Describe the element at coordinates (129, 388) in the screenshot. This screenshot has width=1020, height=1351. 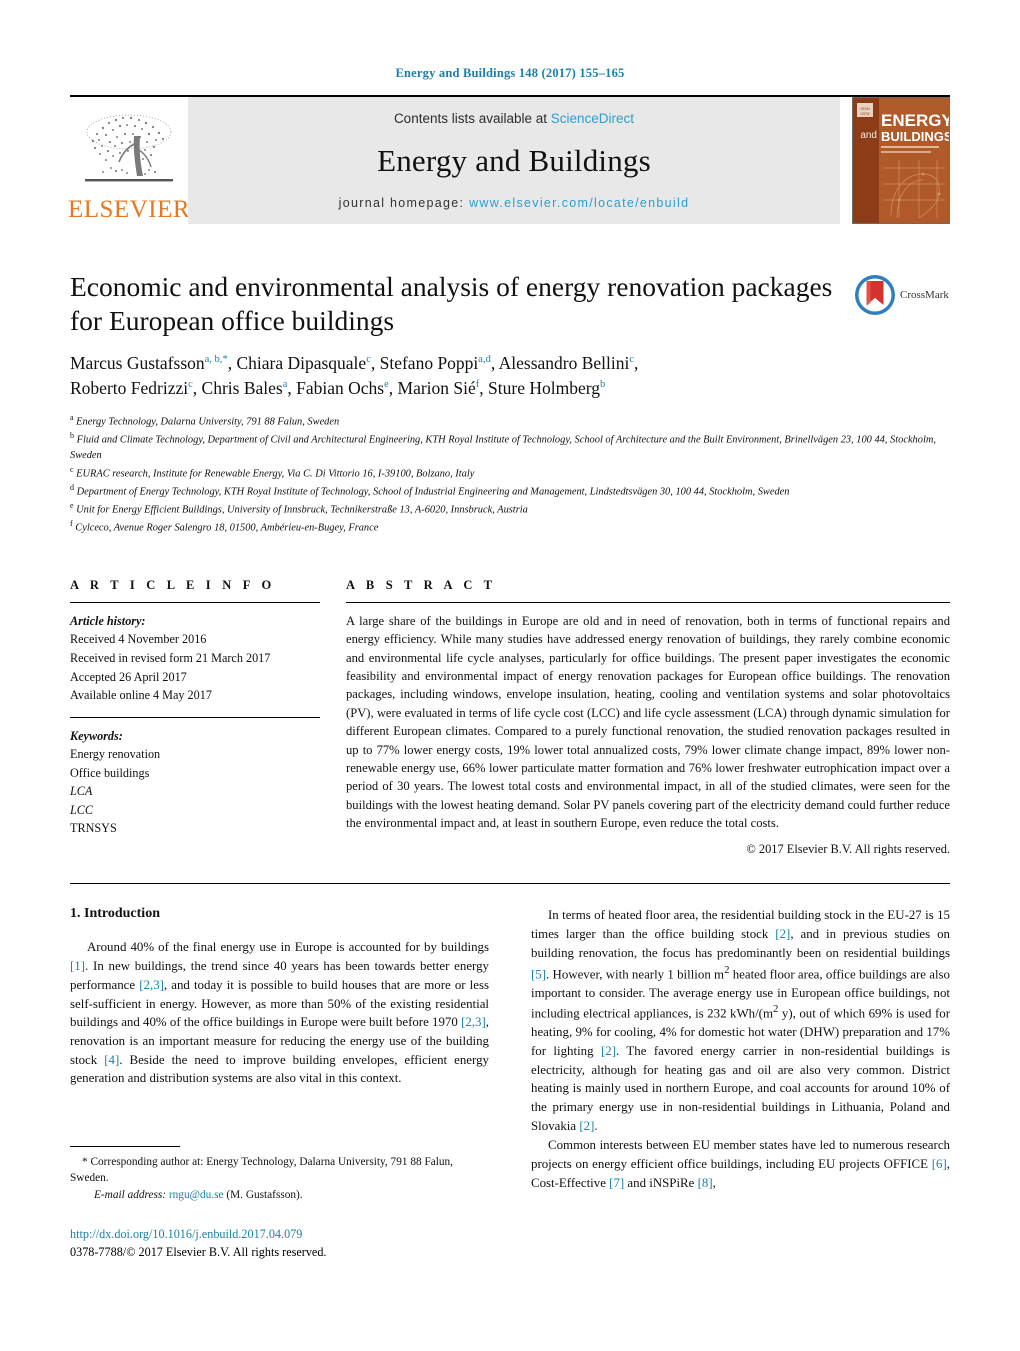
I see `author-name: Roberto Fedrizzi` at that location.